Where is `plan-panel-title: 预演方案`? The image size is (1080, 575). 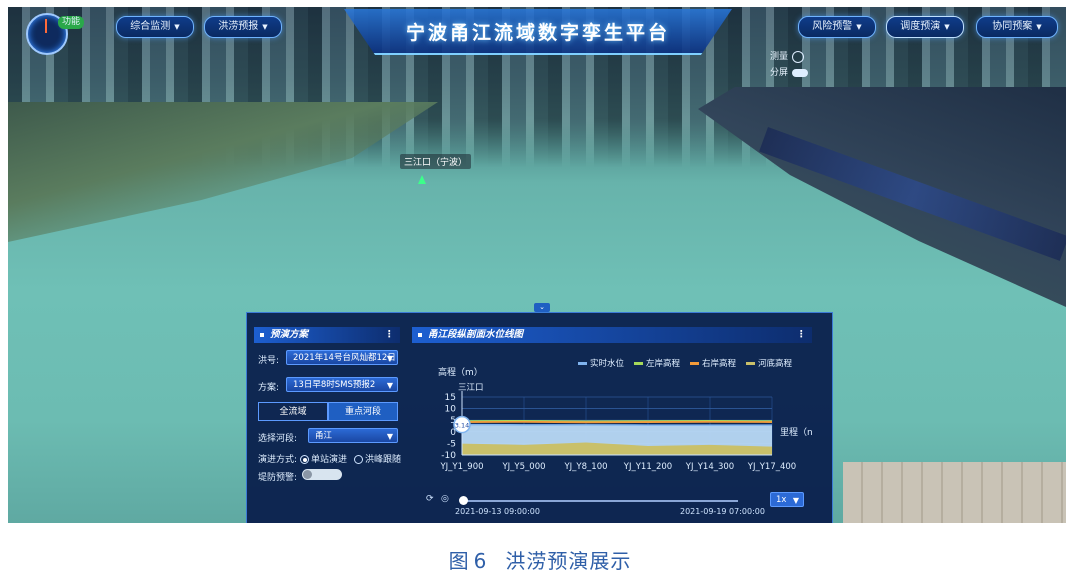 plan-panel-title: 预演方案 is located at coordinates (289, 334).